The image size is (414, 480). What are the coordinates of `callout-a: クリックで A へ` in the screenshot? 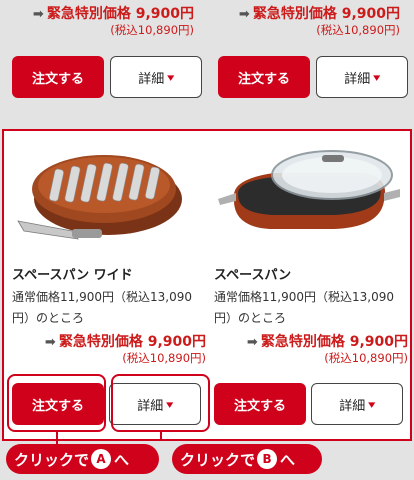 It's located at (82, 459).